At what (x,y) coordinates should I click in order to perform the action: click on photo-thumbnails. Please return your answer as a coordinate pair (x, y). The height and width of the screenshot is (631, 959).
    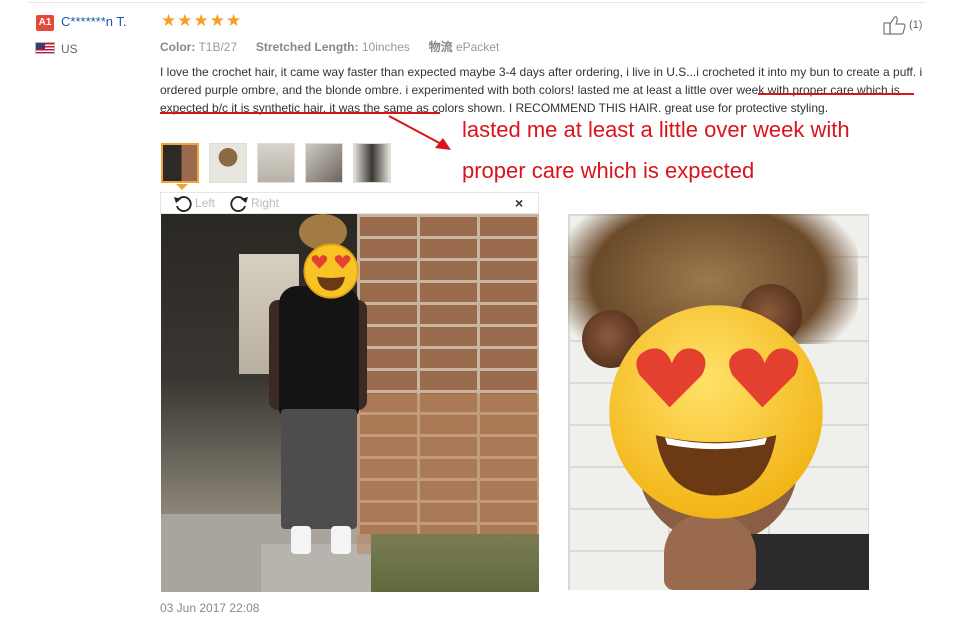
    Looking at the image, I should click on (276, 163).